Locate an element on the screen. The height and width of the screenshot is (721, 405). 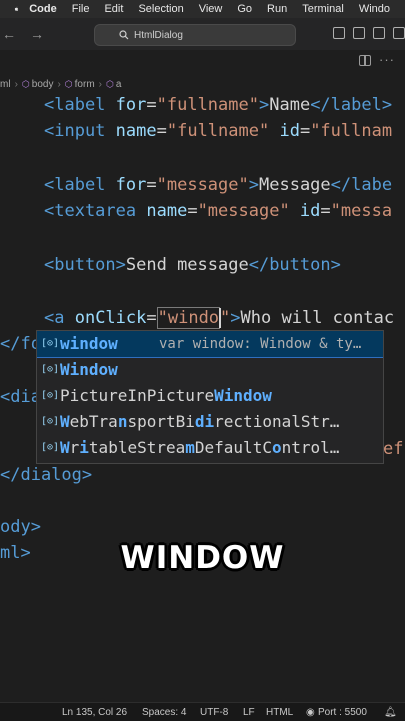
code-line-label-message: <label for="message">Message</labe is located at coordinates (218, 185).